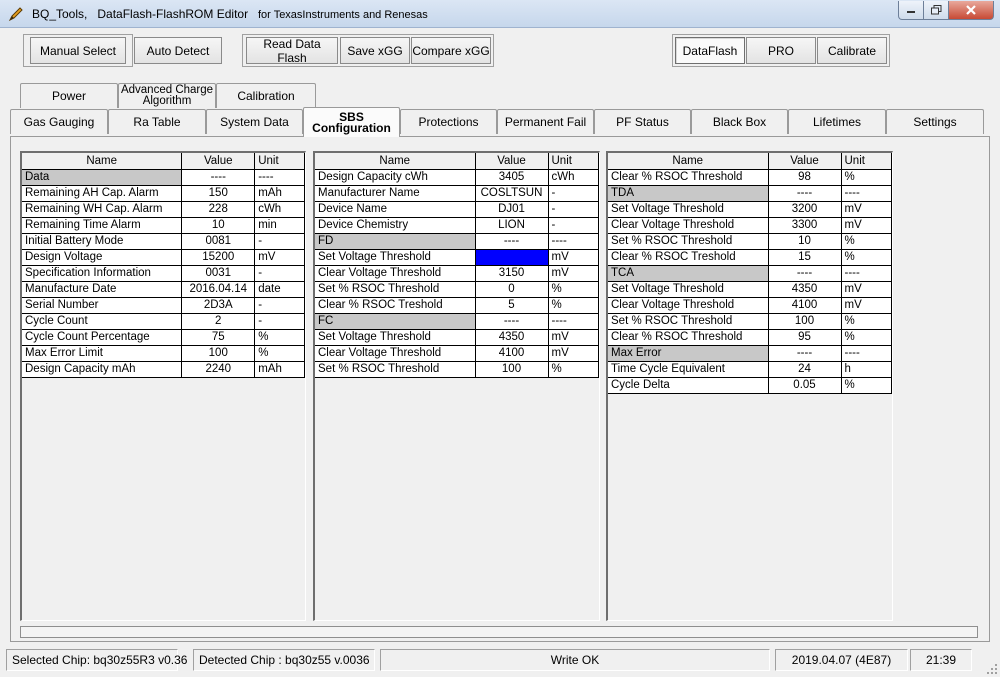 The height and width of the screenshot is (677, 1000). I want to click on read-data-flash-button: Read Data Flash, so click(292, 51).